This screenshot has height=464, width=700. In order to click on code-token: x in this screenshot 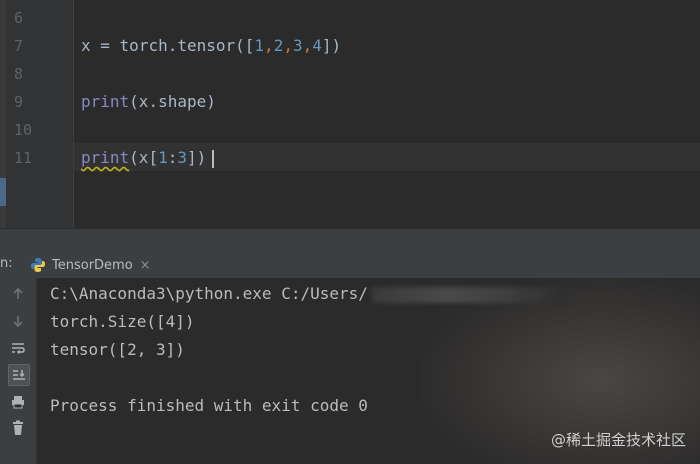, I will do `click(86, 45)`.